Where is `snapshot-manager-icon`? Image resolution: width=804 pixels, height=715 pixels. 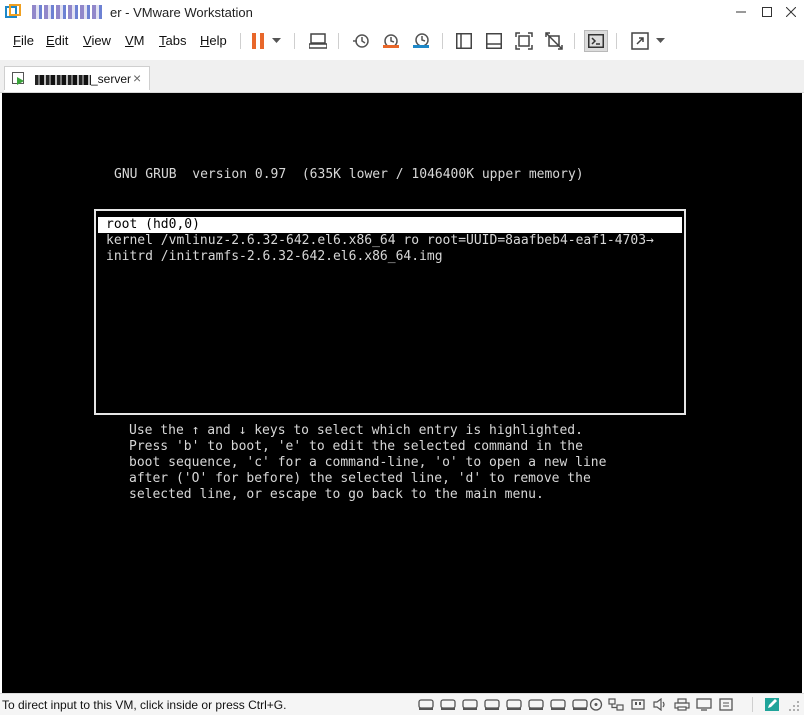
snapshot-manager-icon is located at coordinates (421, 40).